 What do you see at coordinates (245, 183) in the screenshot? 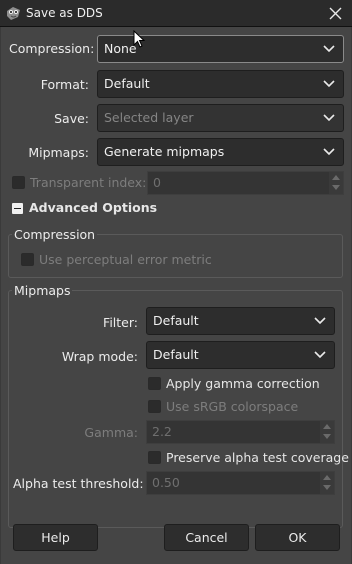
I see `transparent-index-spinner: 0` at bounding box center [245, 183].